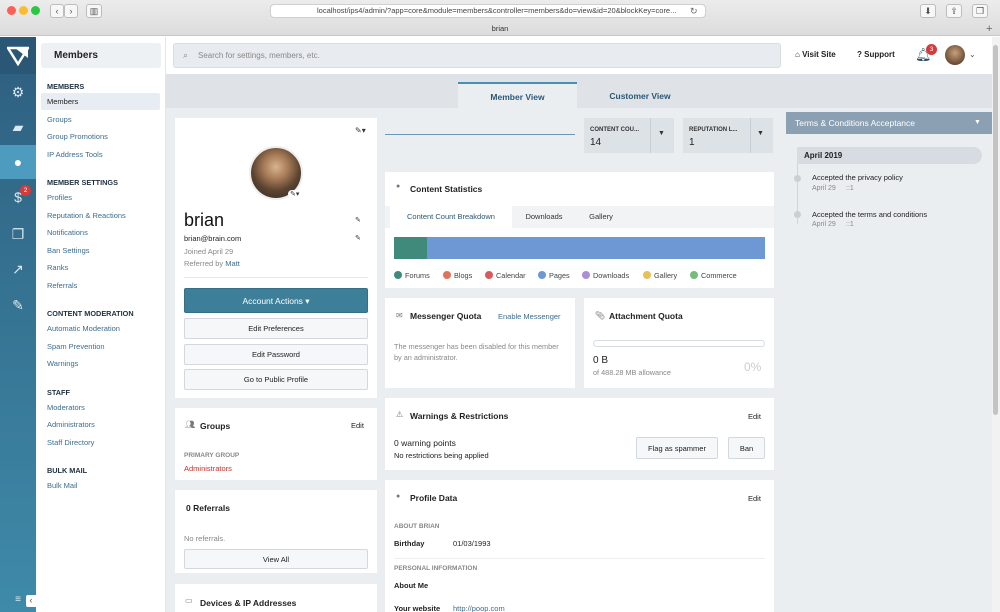 This screenshot has width=1000, height=612. I want to click on nav-item-spam-prevention: Spam Prevention, so click(100, 346).